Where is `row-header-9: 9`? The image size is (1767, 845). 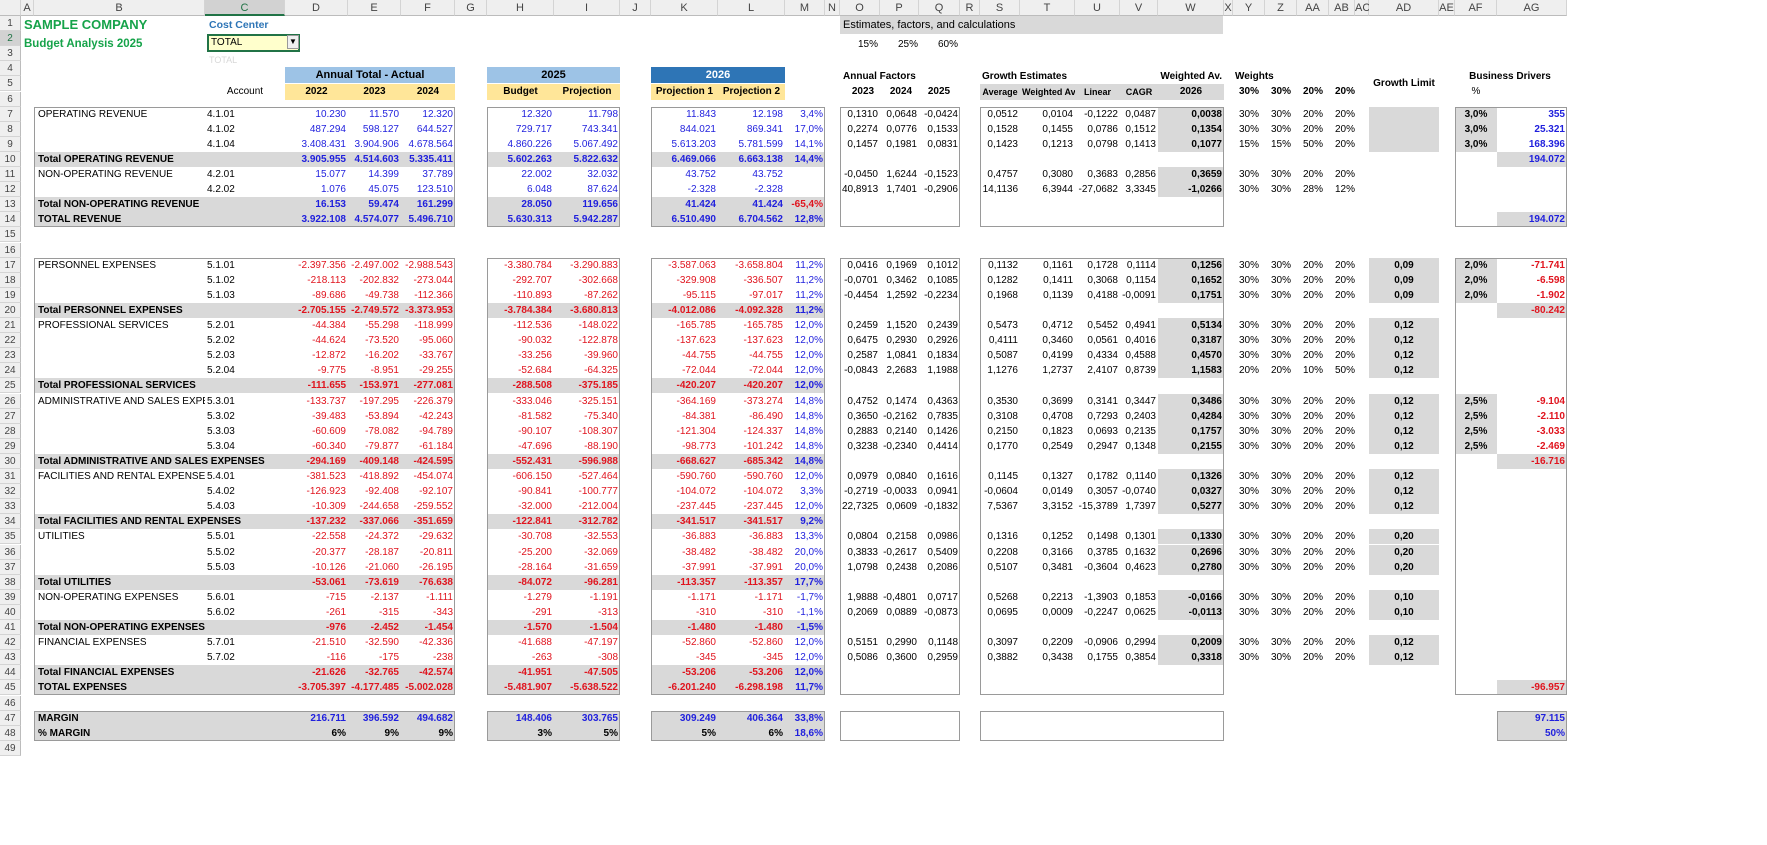 row-header-9: 9 is located at coordinates (10, 144).